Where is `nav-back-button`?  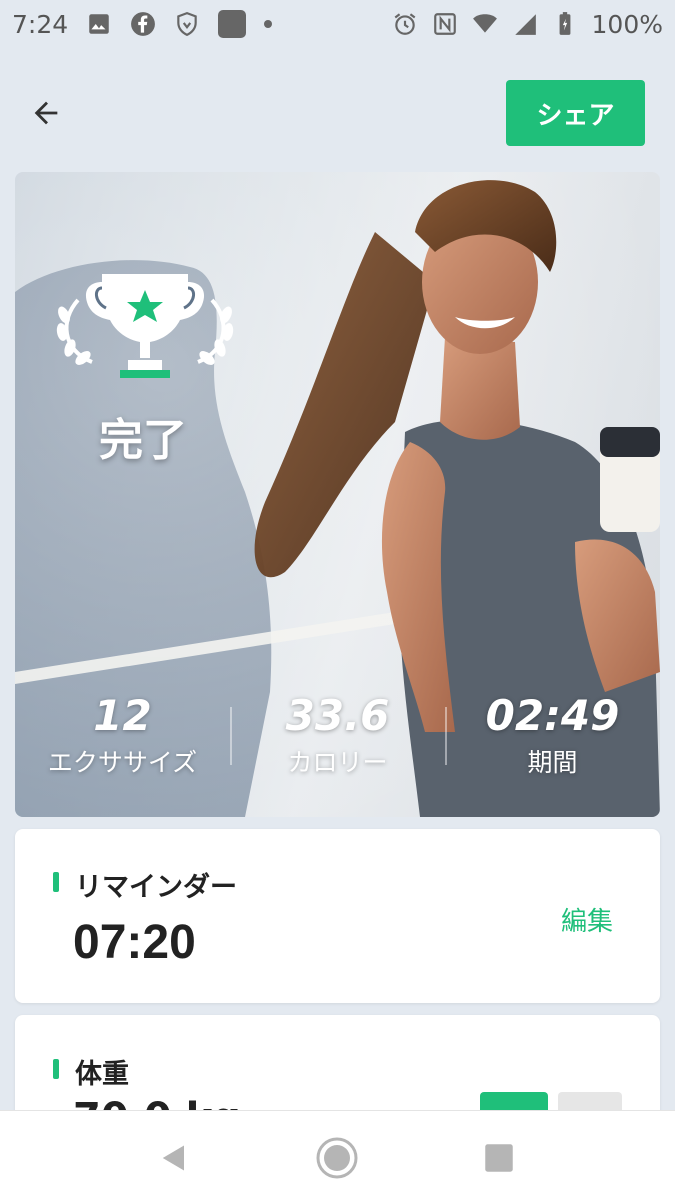 nav-back-button is located at coordinates (174, 1158).